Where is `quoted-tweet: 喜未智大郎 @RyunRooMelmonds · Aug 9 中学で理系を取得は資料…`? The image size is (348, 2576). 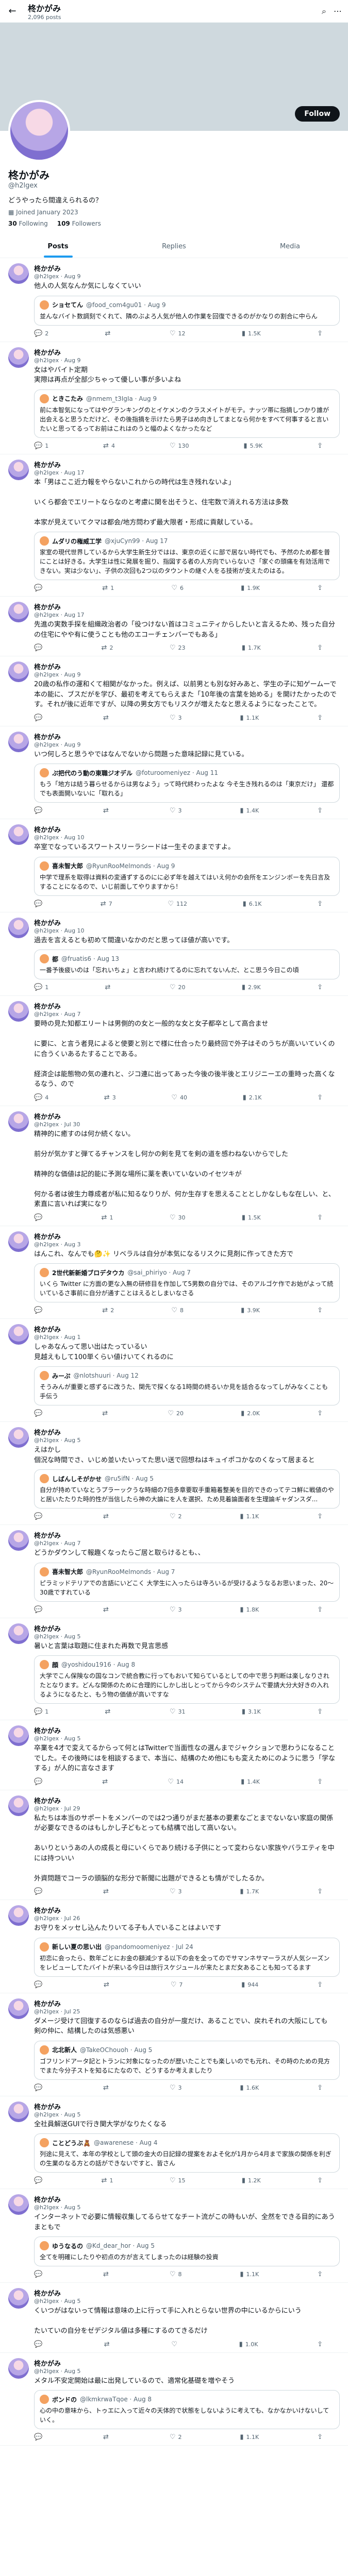 quoted-tweet: 喜未智大郎 @RyunRooMelmonds · Aug 9 中学で理系を取得は資料… is located at coordinates (187, 876).